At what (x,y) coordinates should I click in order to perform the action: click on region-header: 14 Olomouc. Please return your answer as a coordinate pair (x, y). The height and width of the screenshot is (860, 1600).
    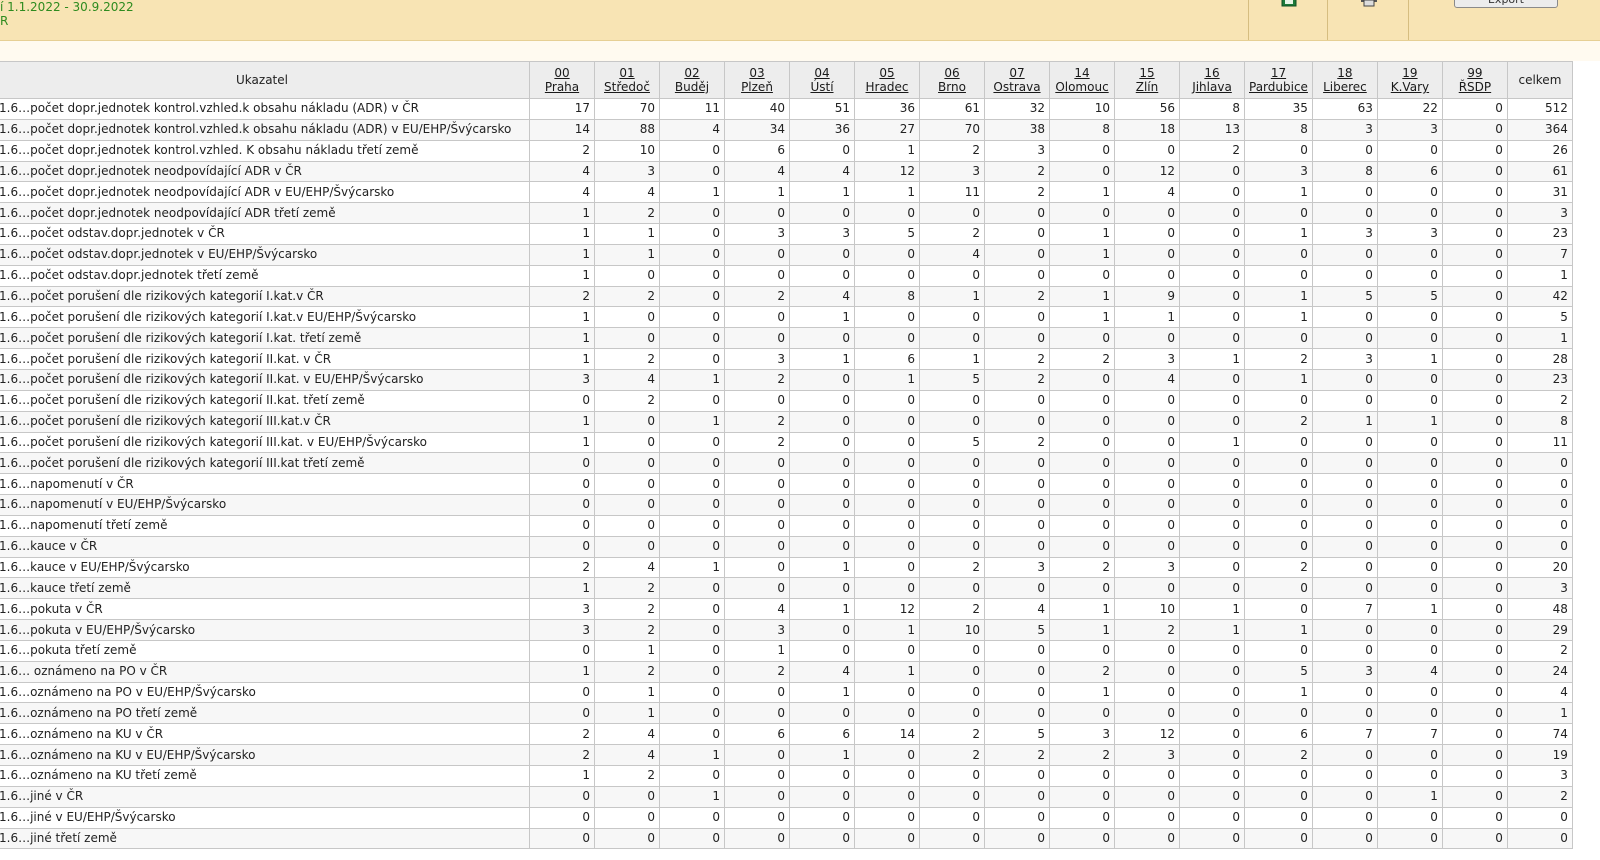
    Looking at the image, I should click on (1082, 80).